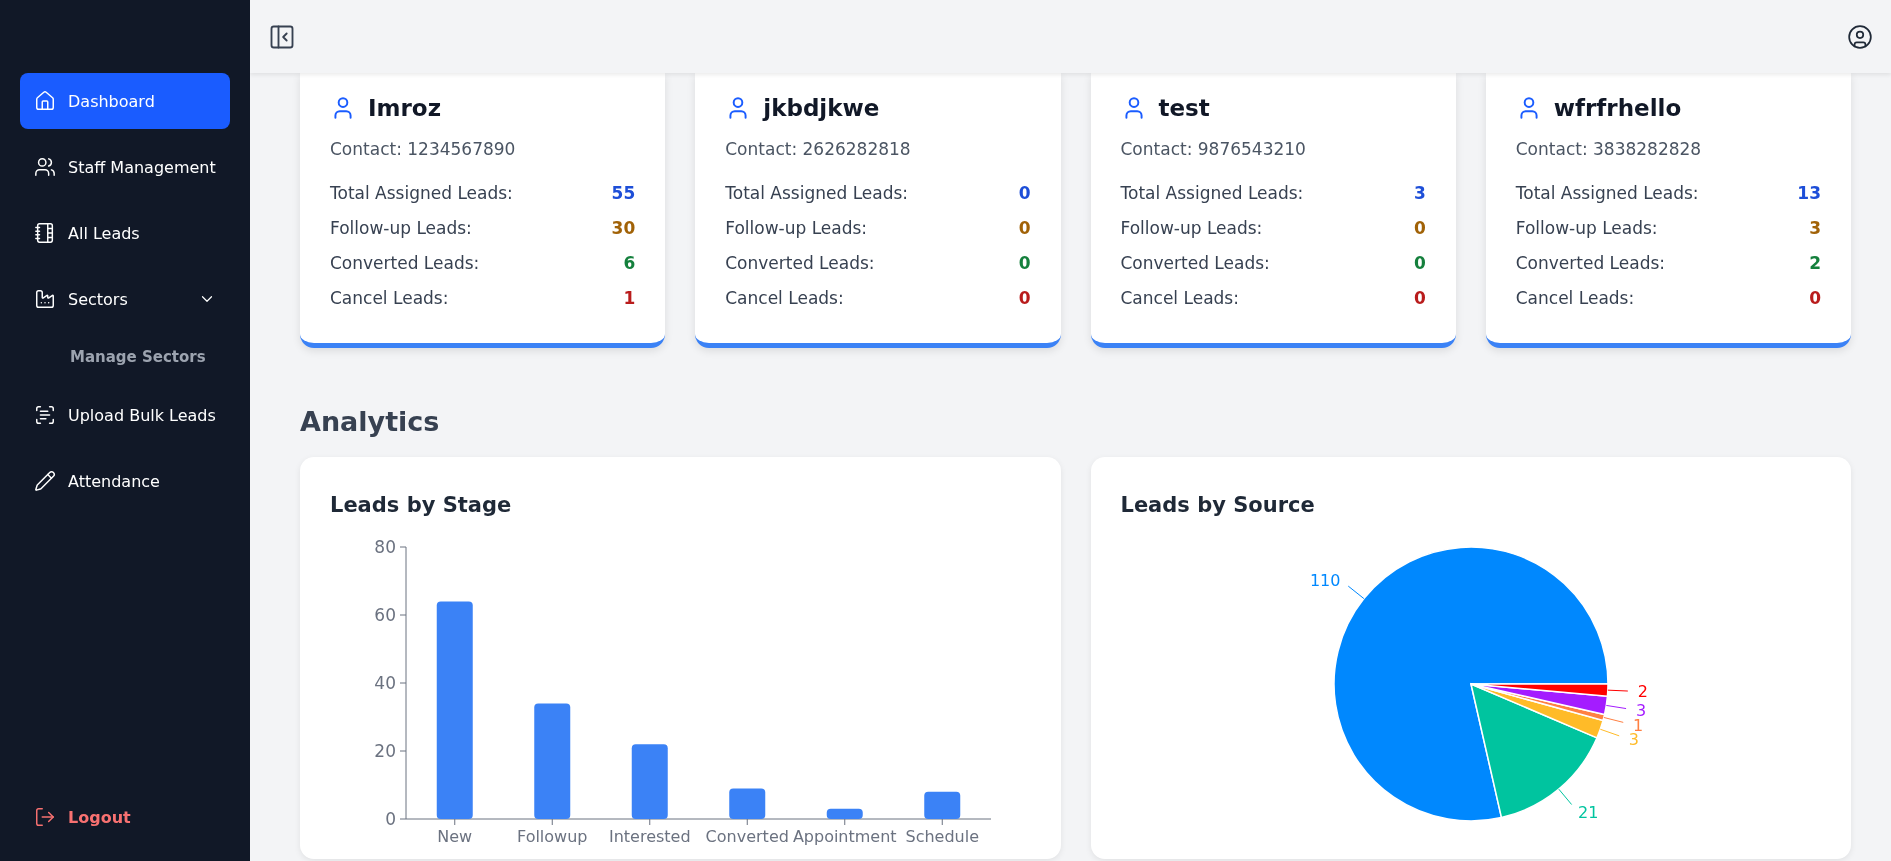 This screenshot has height=861, width=1891. I want to click on nav-item: Attendance, so click(125, 481).